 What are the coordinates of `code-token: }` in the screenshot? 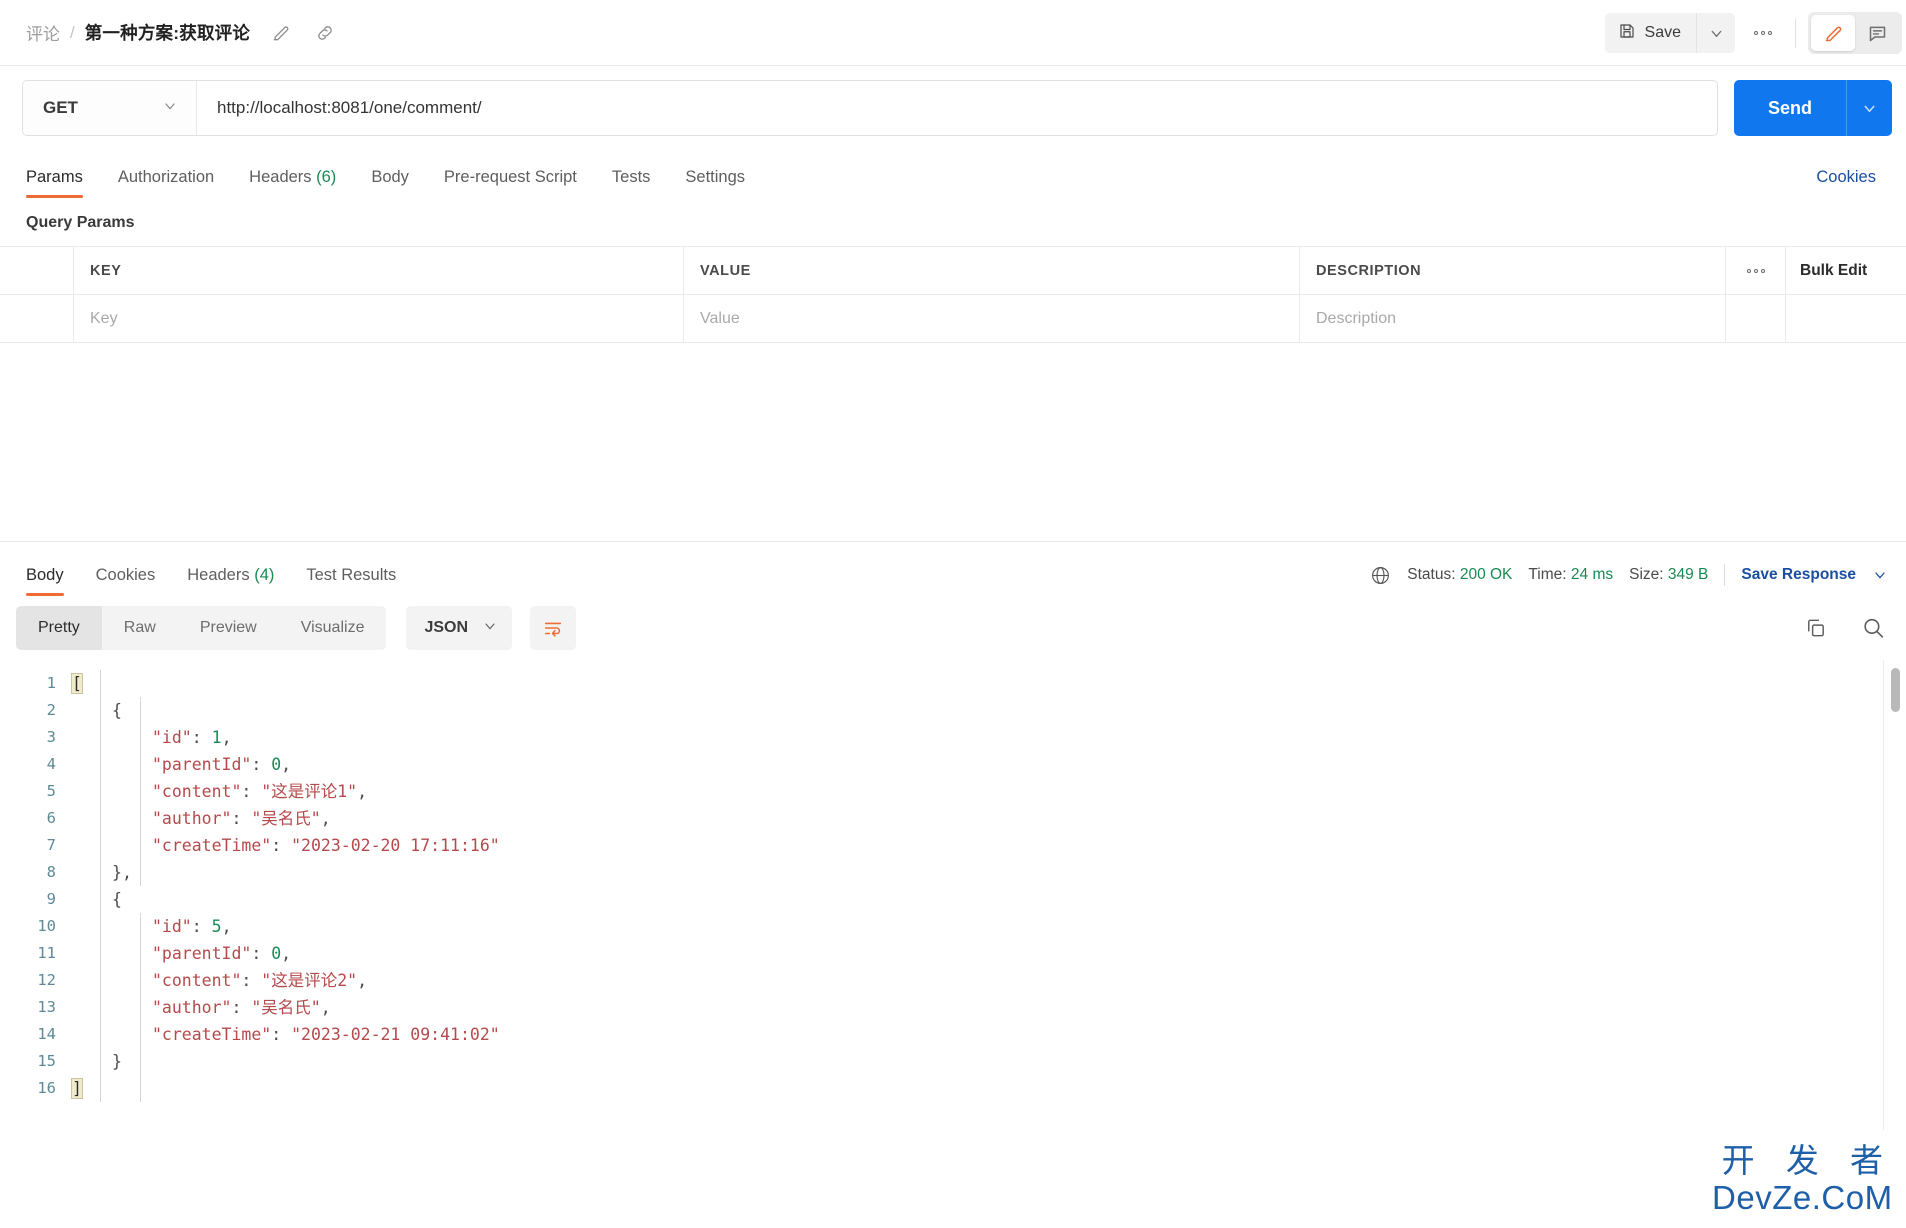 It's located at (117, 1061).